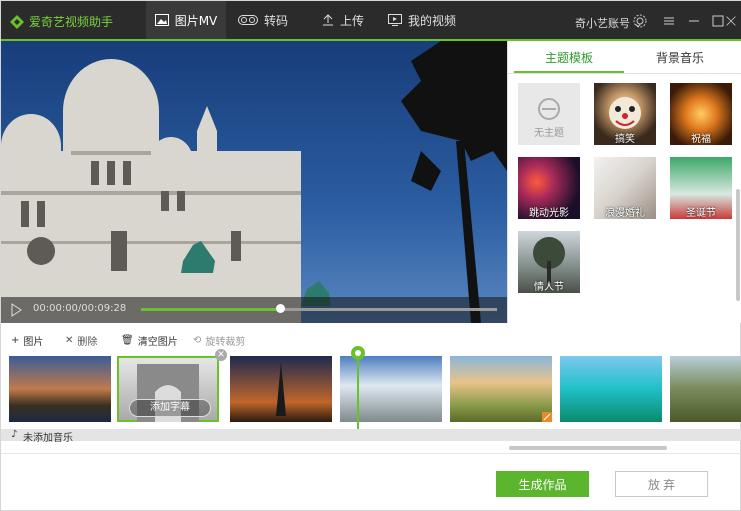 The width and height of the screenshot is (741, 511). Describe the element at coordinates (197, 340) in the screenshot. I see `rotate-crop-icon: ⟲` at that location.